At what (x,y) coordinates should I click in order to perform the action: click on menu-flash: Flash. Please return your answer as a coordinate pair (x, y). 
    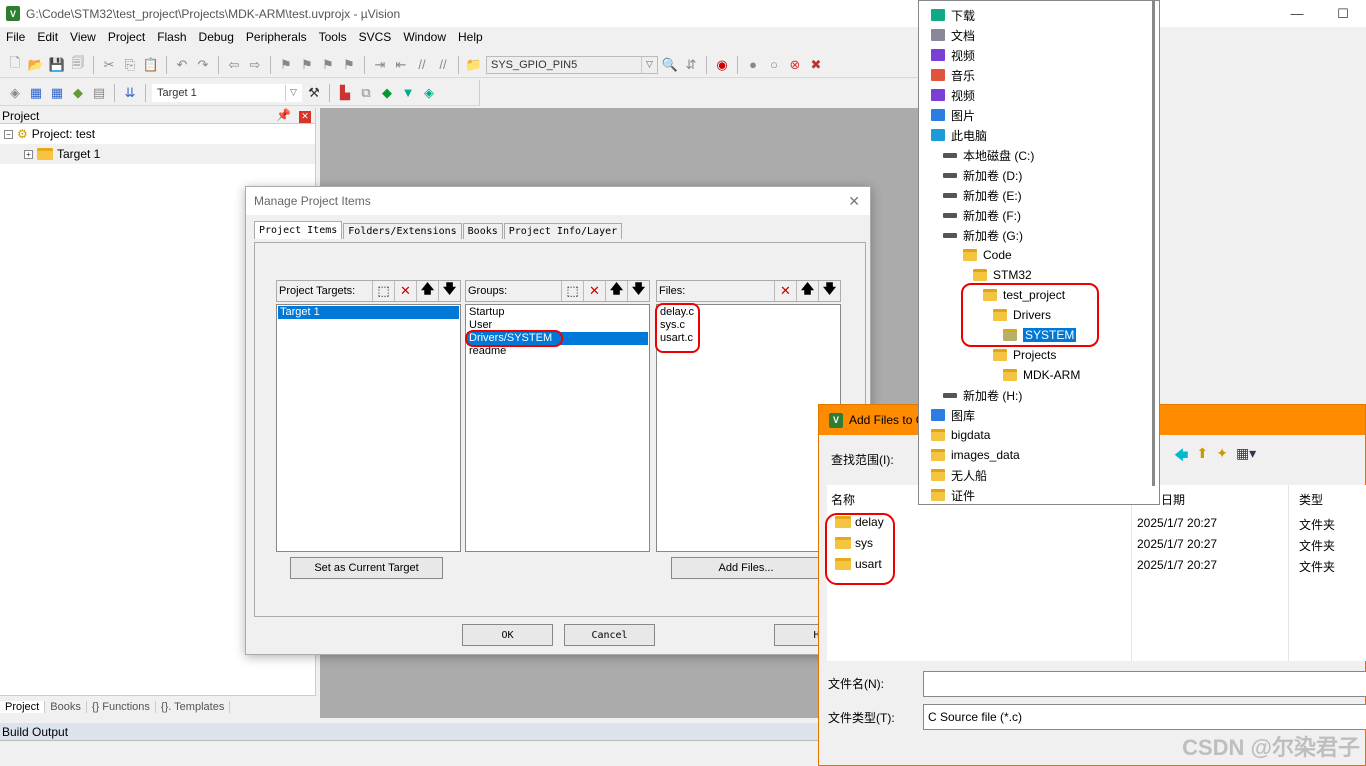
    Looking at the image, I should click on (171, 39).